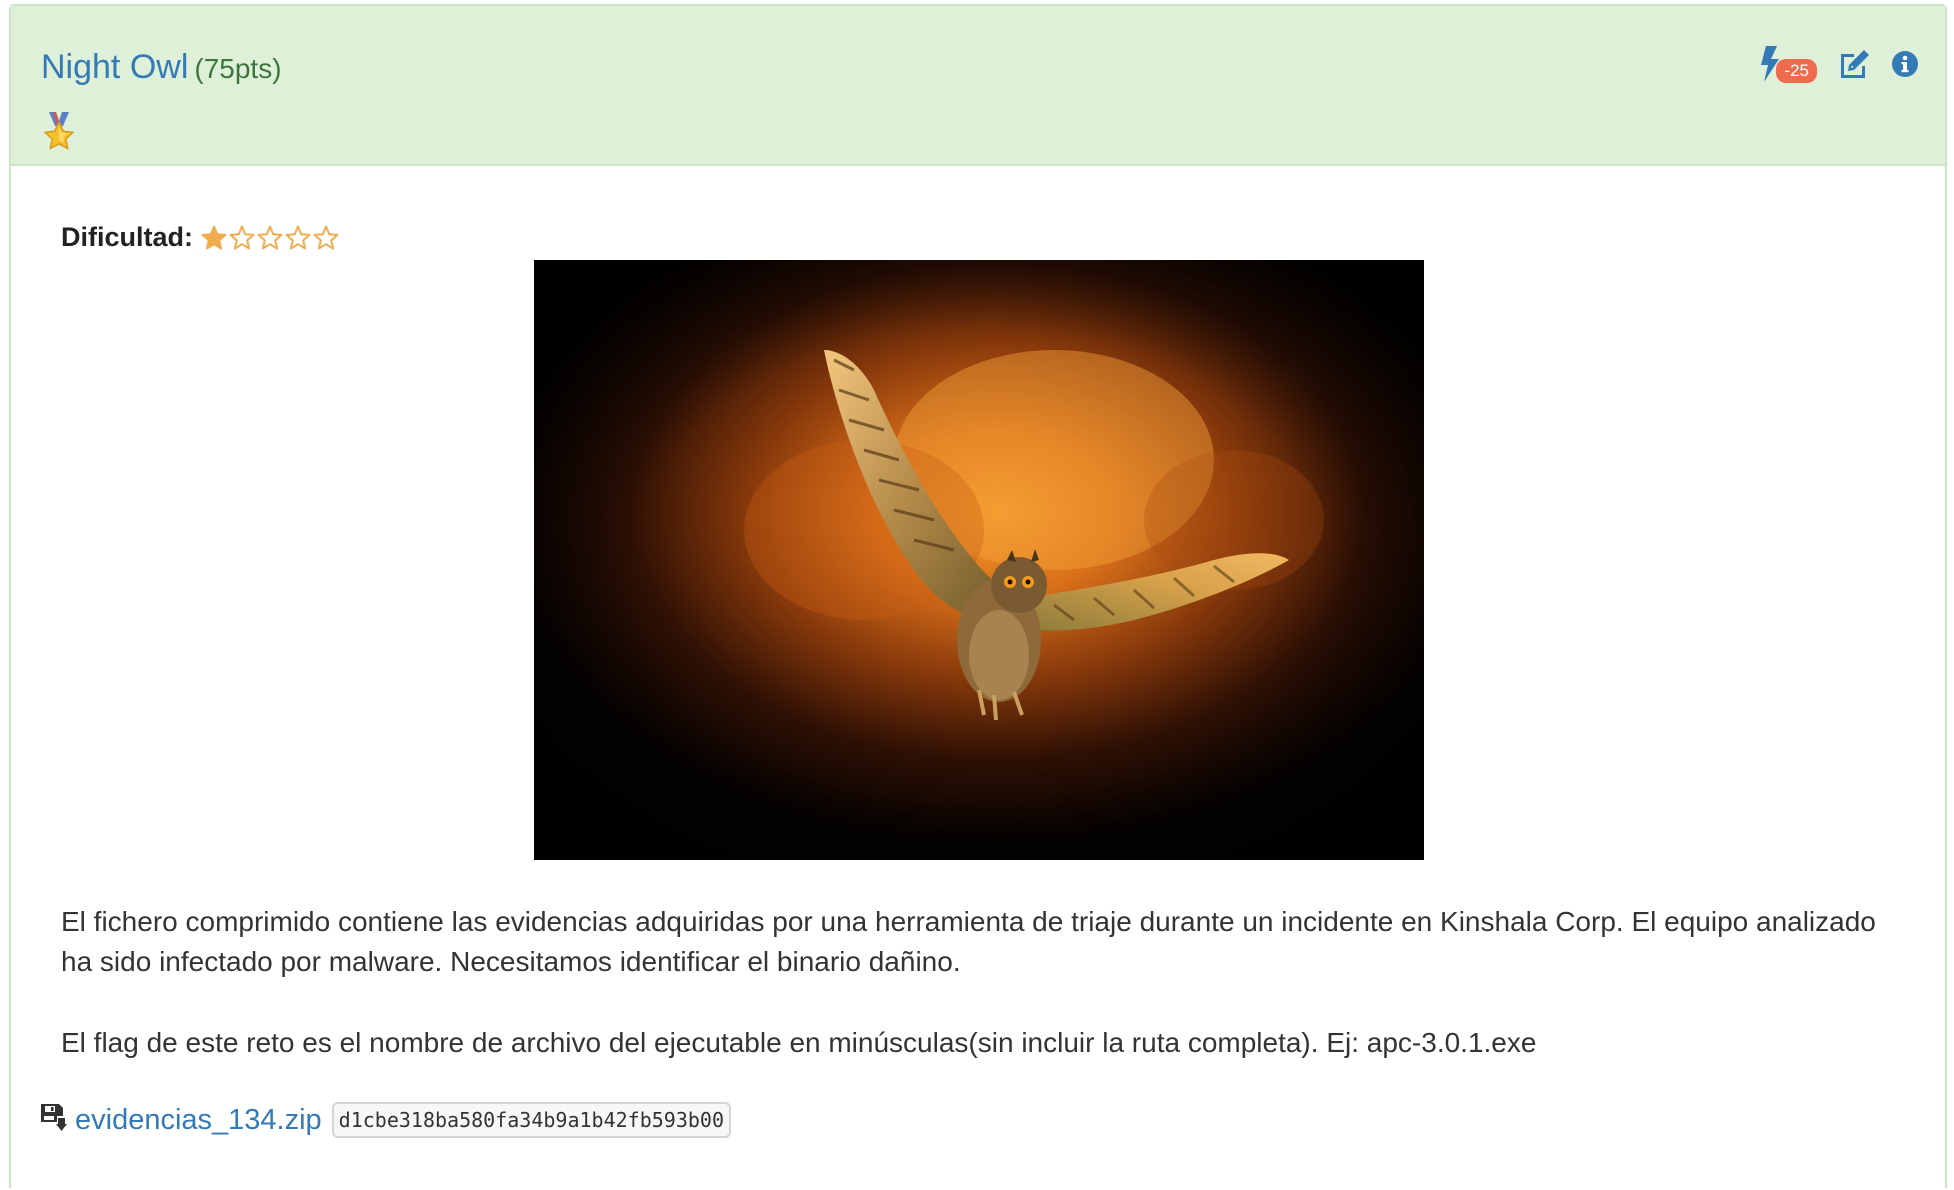 The image size is (1954, 1190). What do you see at coordinates (198, 1120) in the screenshot?
I see `attachment-download-link: evidencias_134.zip` at bounding box center [198, 1120].